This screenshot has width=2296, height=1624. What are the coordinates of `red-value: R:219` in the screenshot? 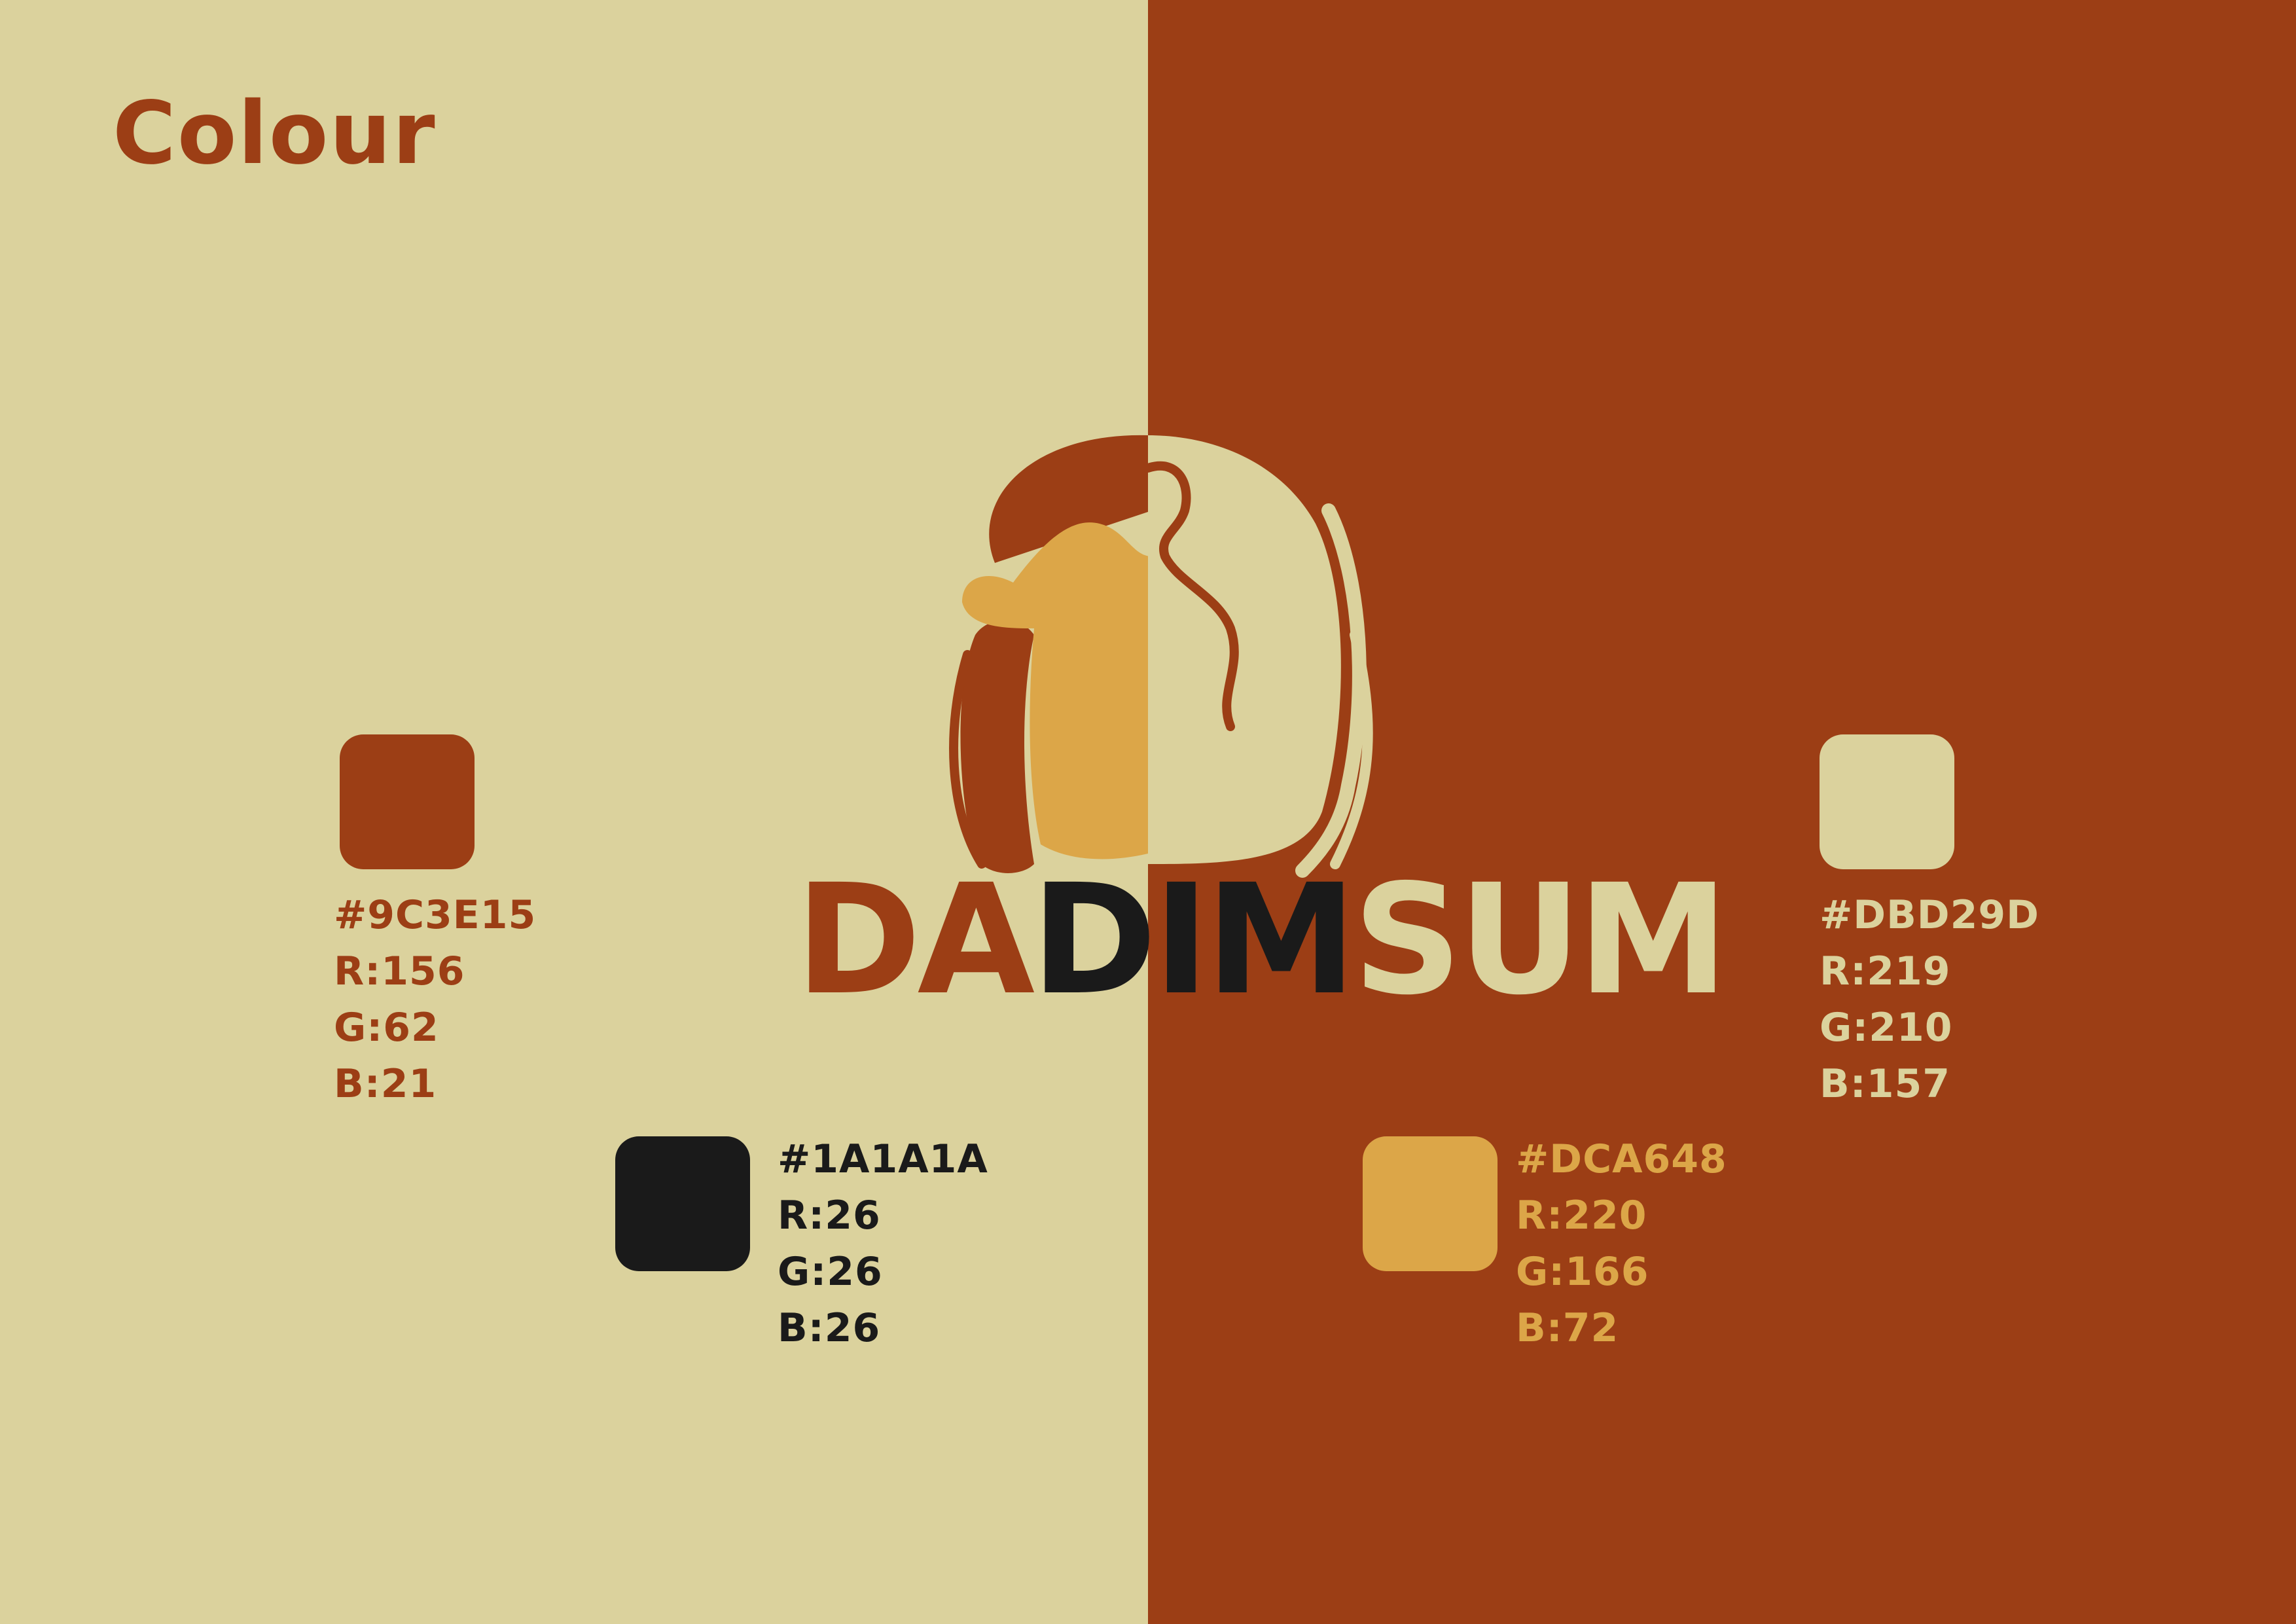 It's located at (1885, 971).